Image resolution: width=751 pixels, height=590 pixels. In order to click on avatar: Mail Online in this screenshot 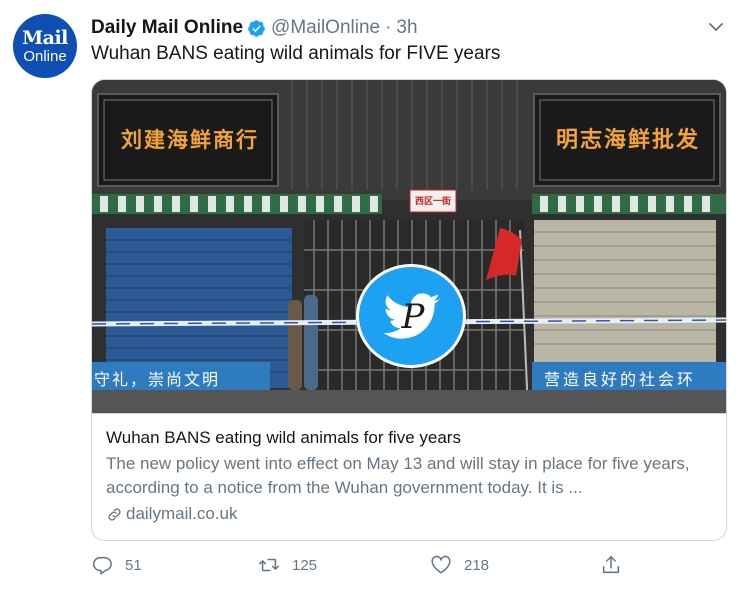, I will do `click(45, 46)`.